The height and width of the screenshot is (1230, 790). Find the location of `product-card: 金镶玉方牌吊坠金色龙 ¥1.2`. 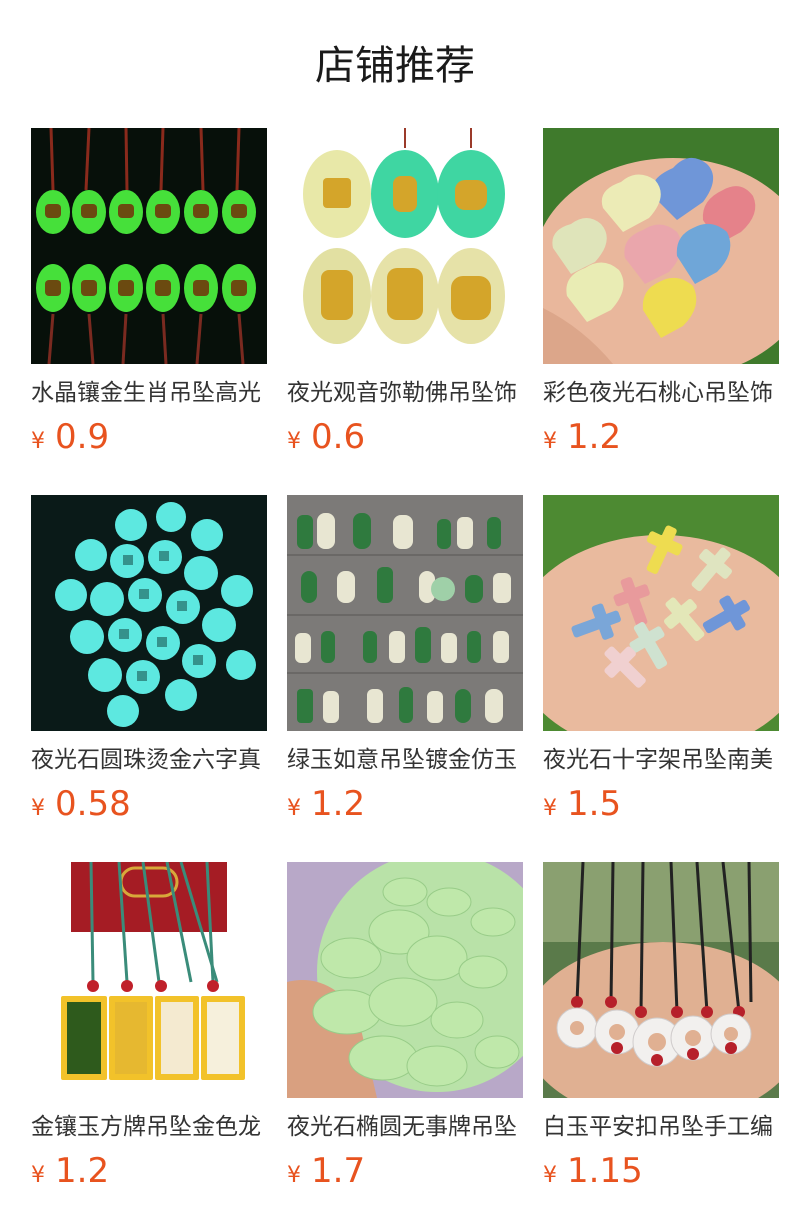

product-card: 金镶玉方牌吊坠金色龙 ¥1.2 is located at coordinates (149, 1032).